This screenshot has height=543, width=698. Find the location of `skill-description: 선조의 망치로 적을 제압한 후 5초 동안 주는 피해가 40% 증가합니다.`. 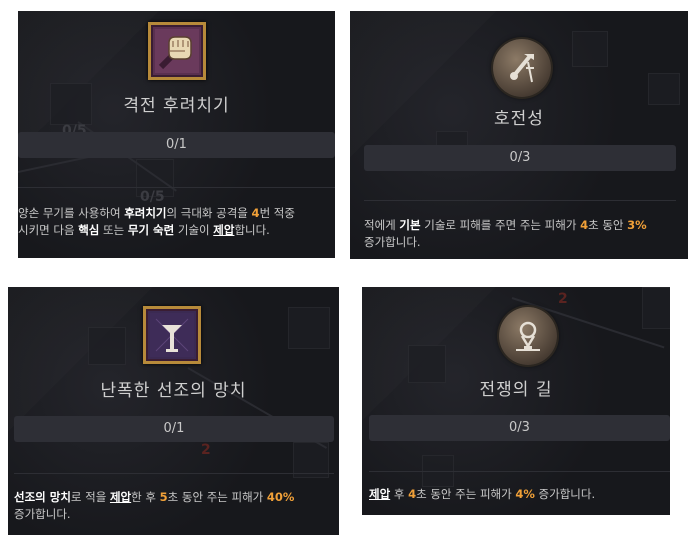

skill-description: 선조의 망치로 적을 제압한 후 5초 동안 주는 피해가 40% 증가합니다. is located at coordinates (176, 506).